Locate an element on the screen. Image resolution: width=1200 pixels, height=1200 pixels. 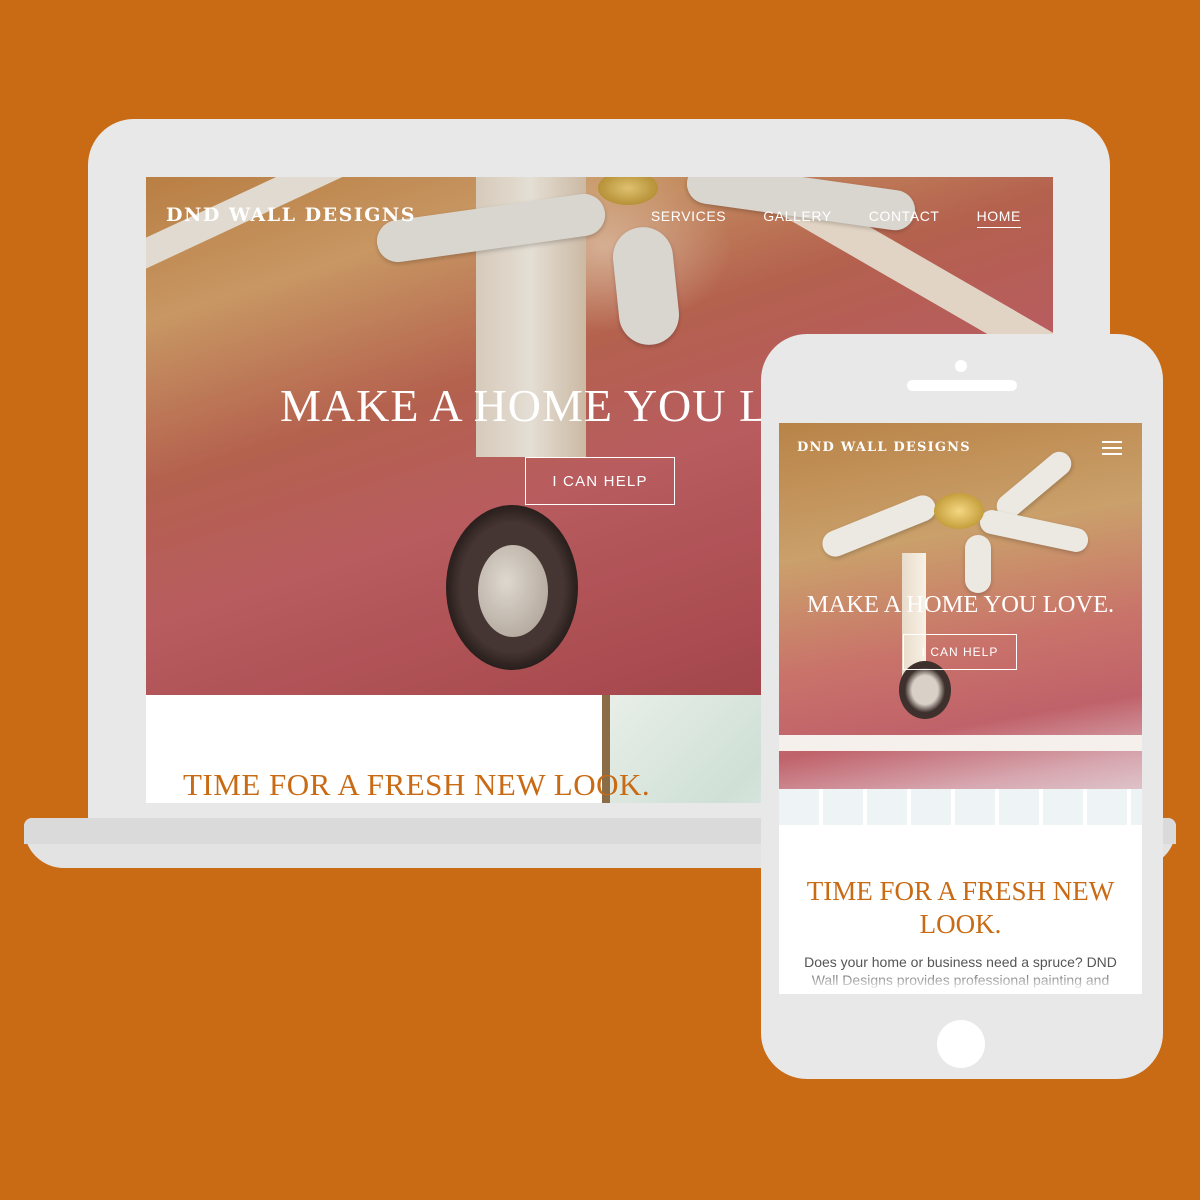
mobile-logo: DND WALL DESIGNS is located at coordinates (884, 447).